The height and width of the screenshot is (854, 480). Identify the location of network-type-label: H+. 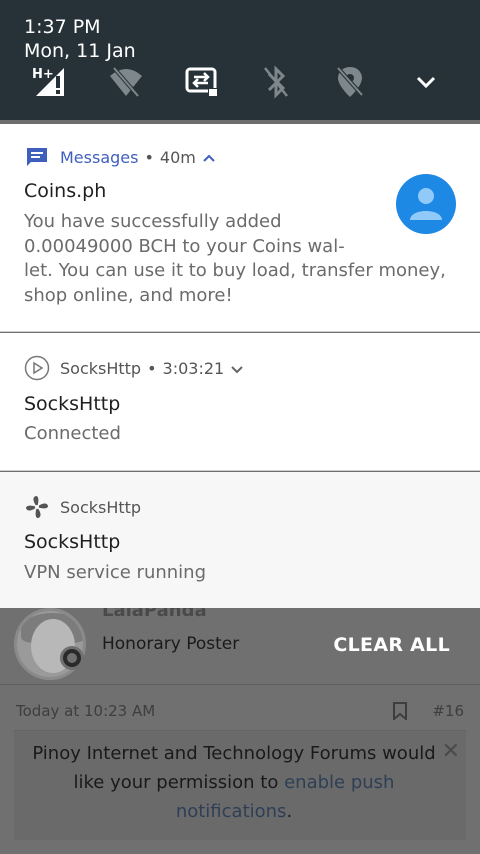
(43, 74).